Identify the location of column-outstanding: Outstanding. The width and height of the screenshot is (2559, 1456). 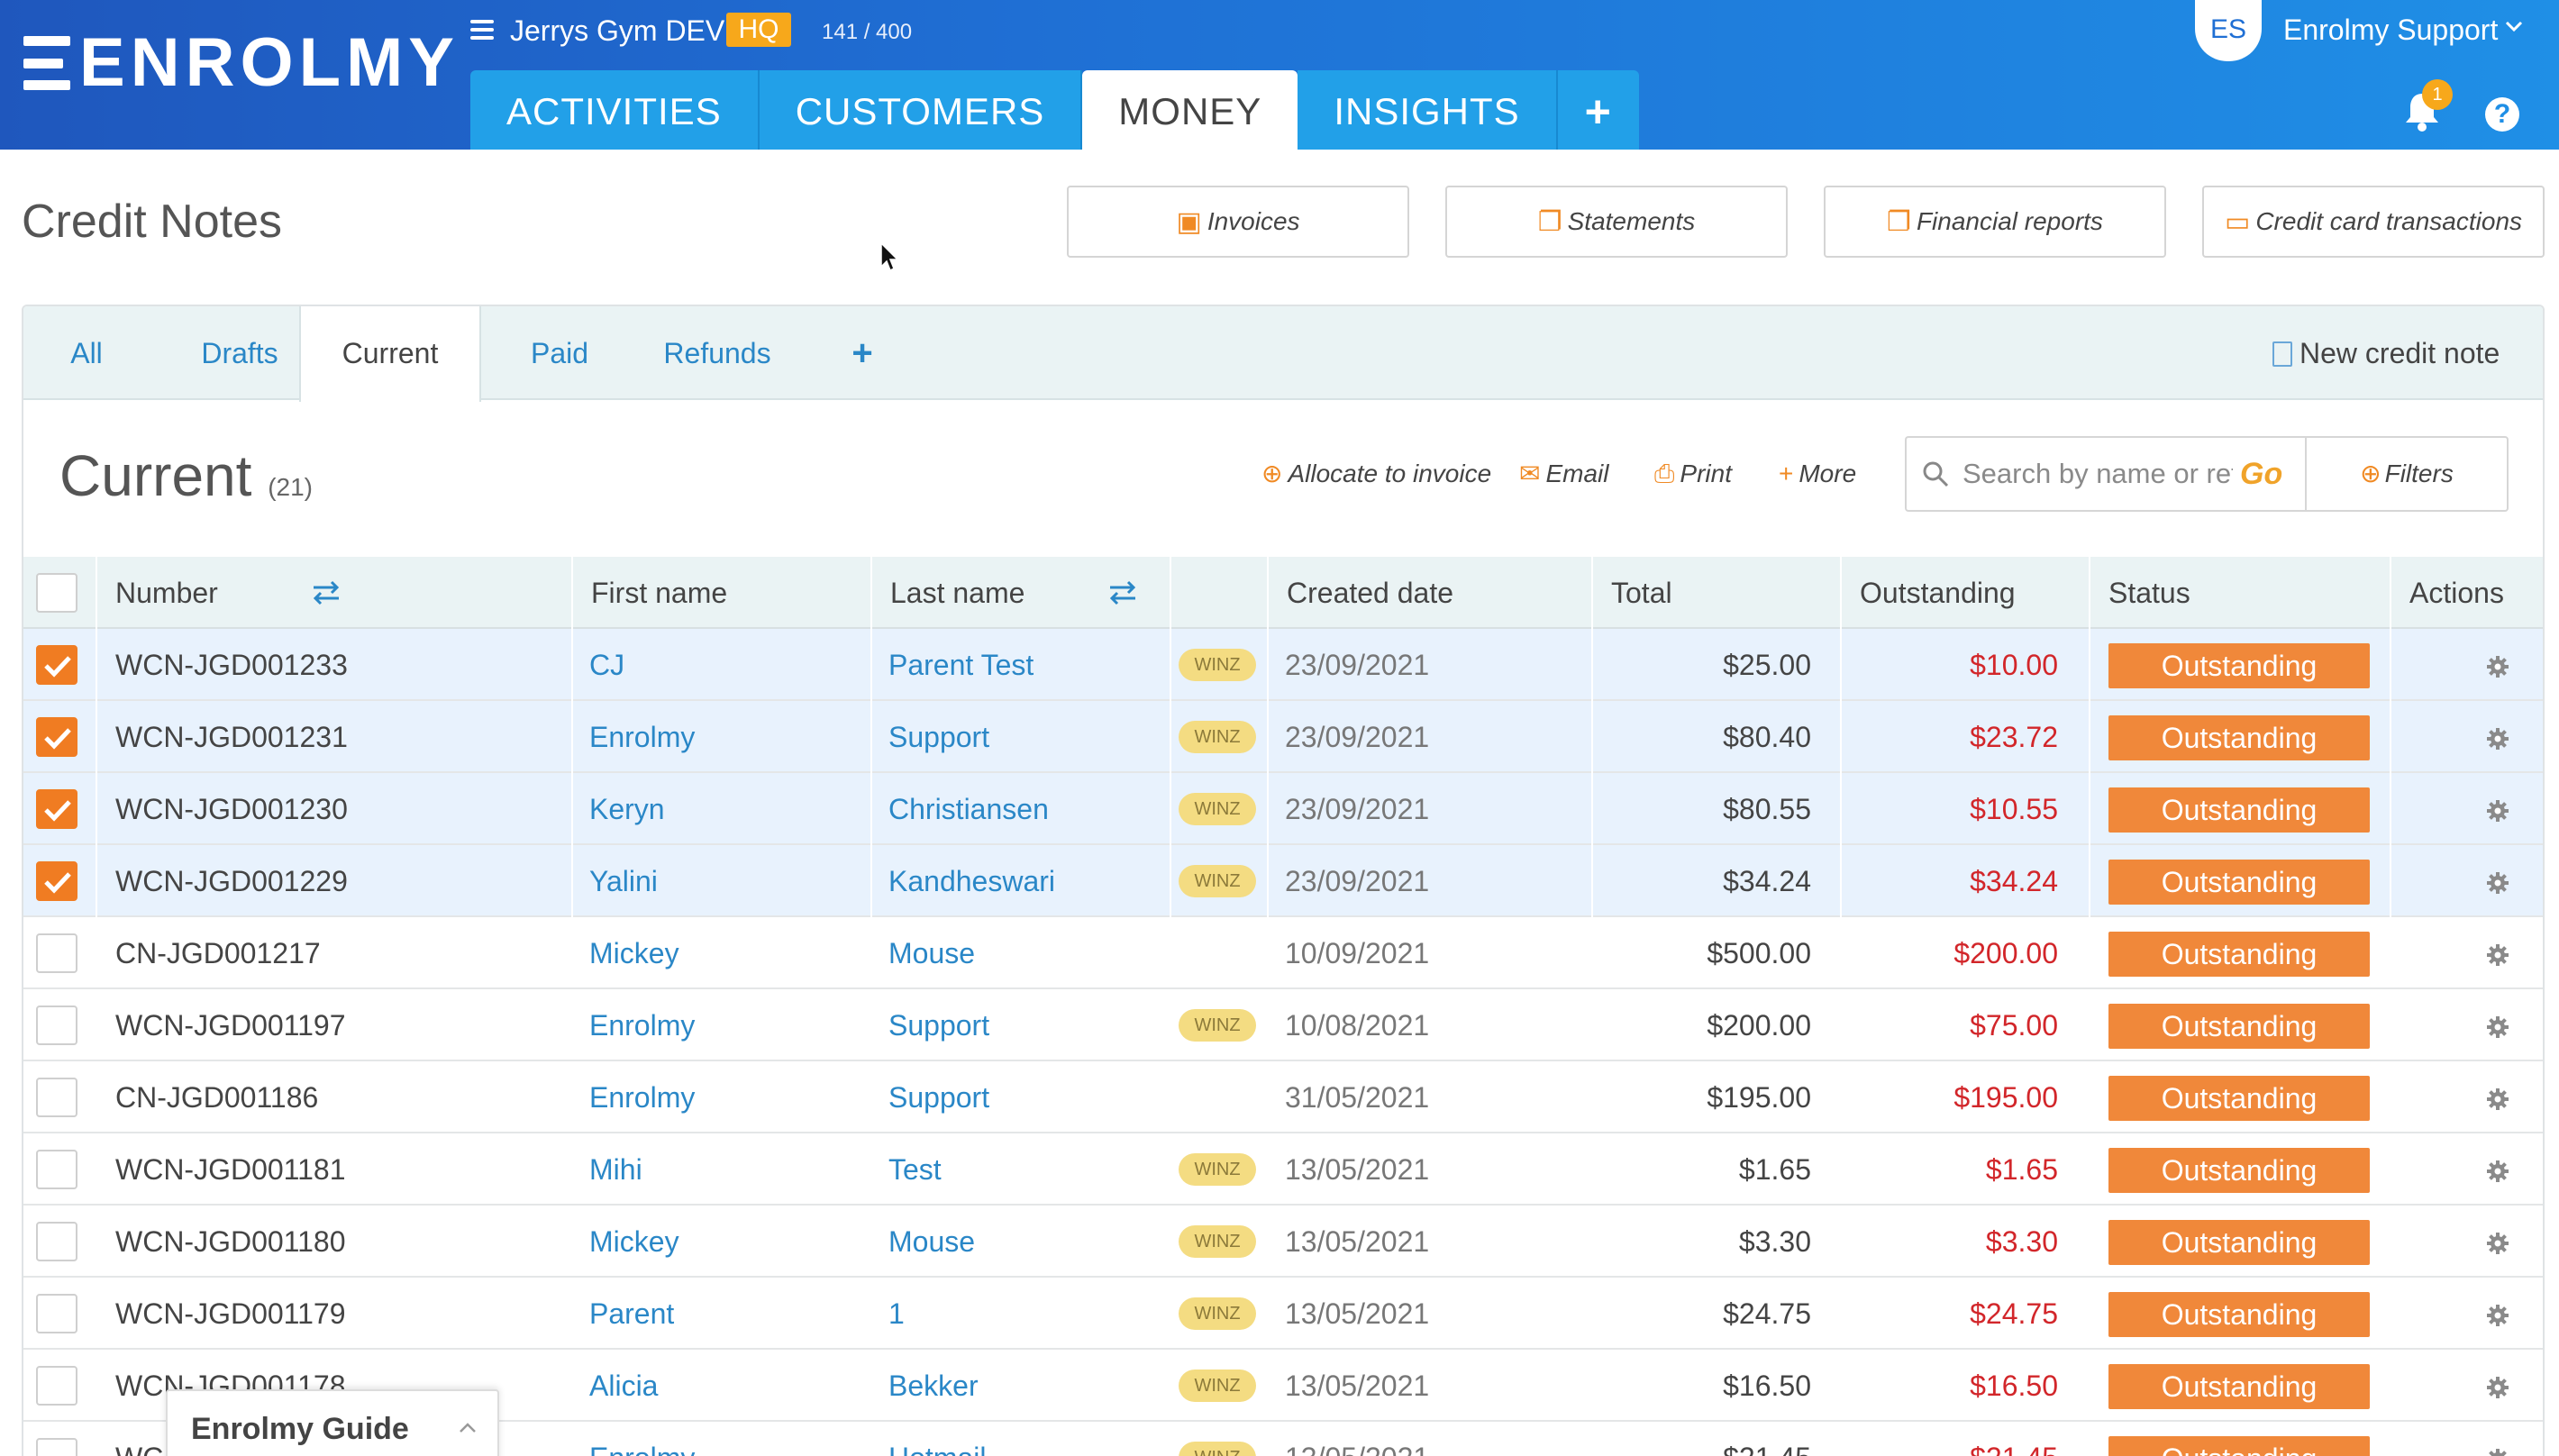
(1964, 593).